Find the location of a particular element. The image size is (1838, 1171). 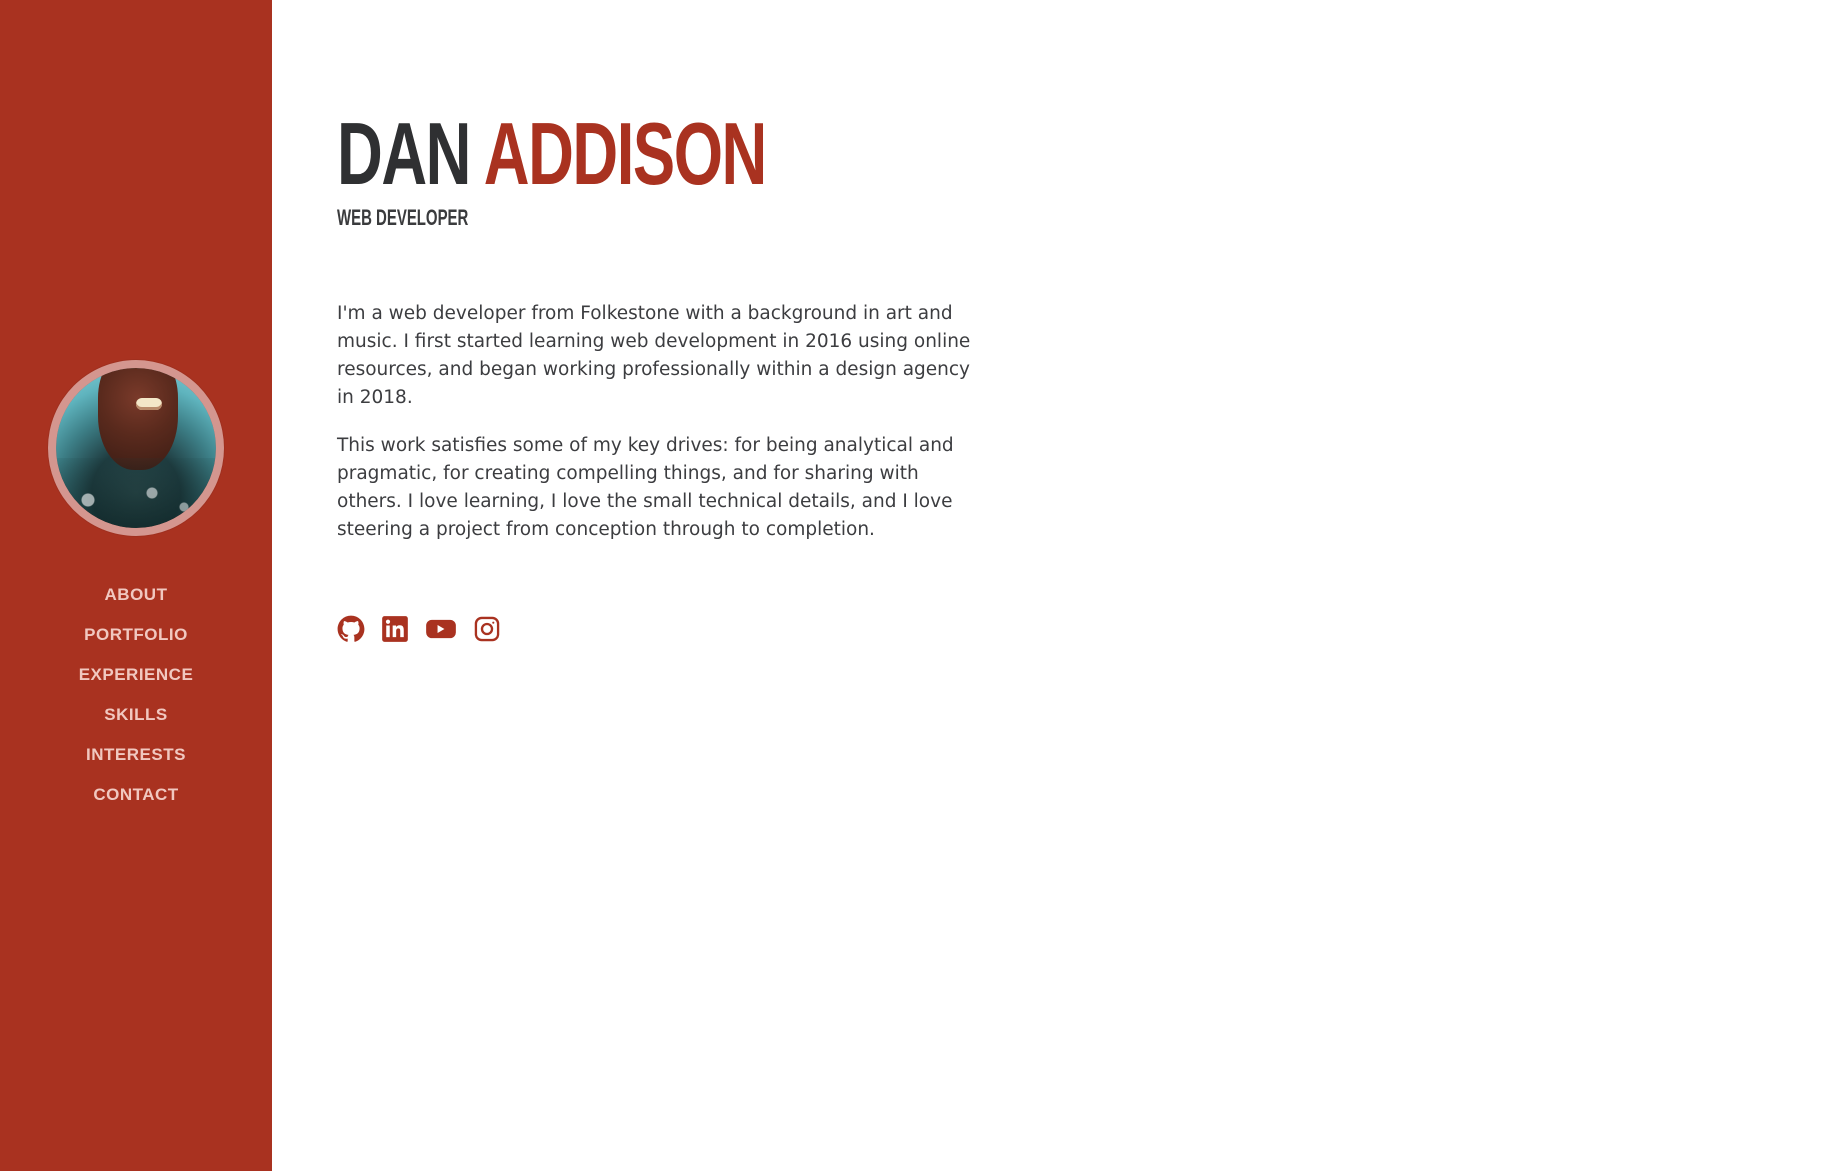

page-title: DAN ADDISON is located at coordinates (552, 154).